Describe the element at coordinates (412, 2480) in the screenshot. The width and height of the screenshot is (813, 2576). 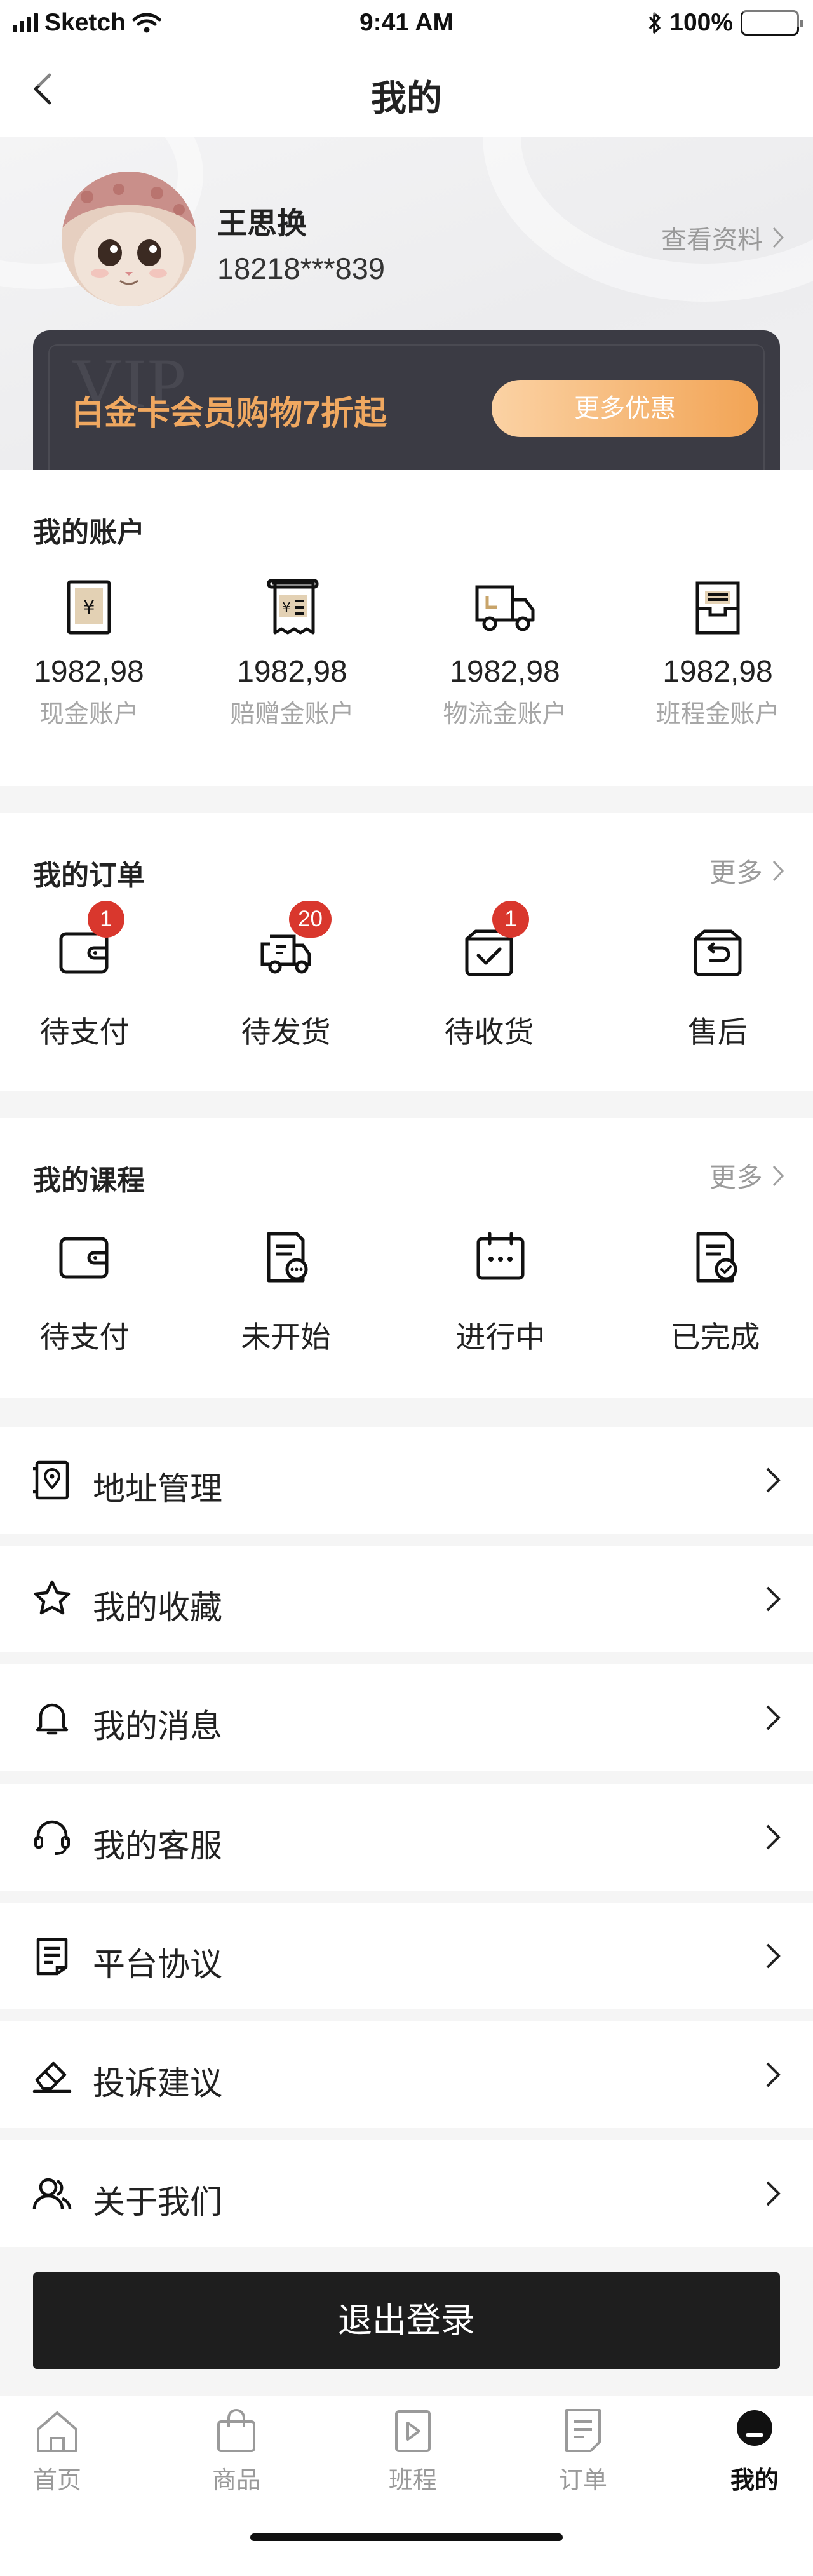
I see `tab-label: 班程` at that location.